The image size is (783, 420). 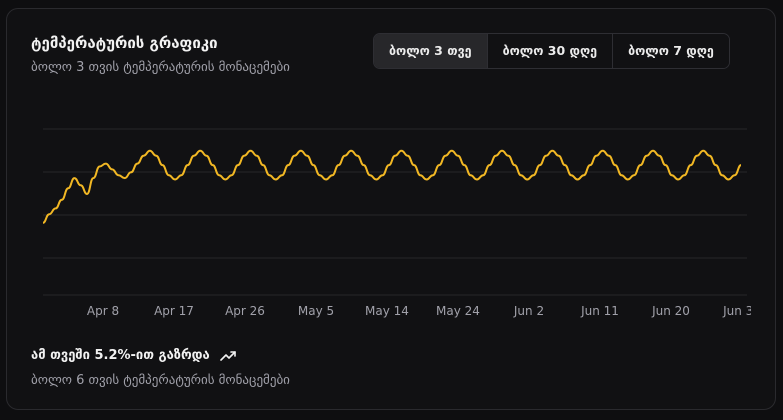 What do you see at coordinates (431, 51) in the screenshot?
I see `range-3-months-button: ბოლო 3 თვე` at bounding box center [431, 51].